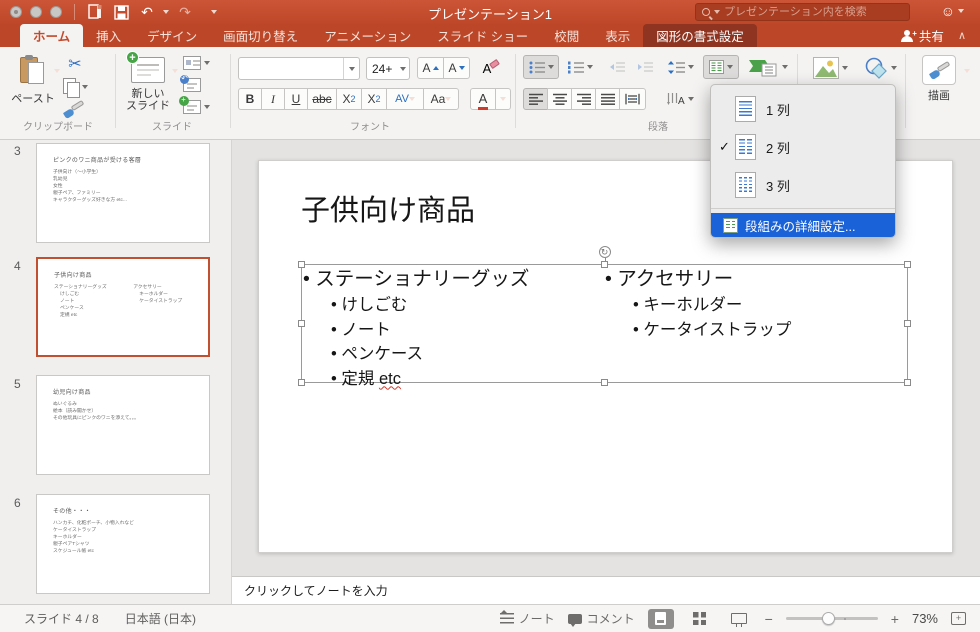 The width and height of the screenshot is (980, 632). What do you see at coordinates (75, 64) in the screenshot?
I see `cut-button: ✂` at bounding box center [75, 64].